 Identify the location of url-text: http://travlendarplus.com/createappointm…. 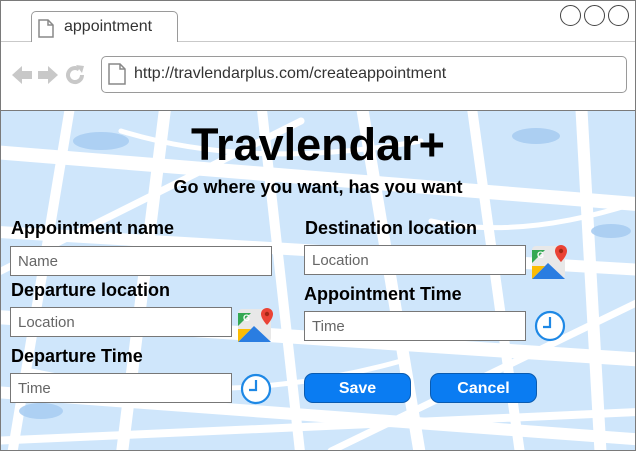
(290, 73).